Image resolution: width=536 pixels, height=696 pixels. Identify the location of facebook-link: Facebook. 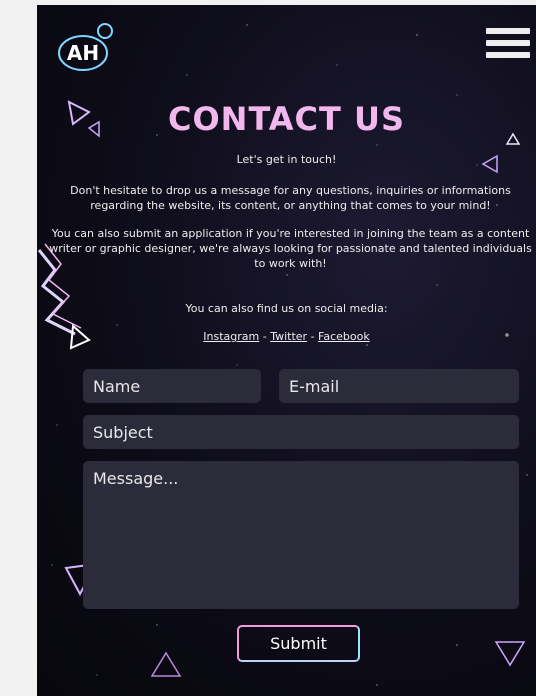
(344, 336).